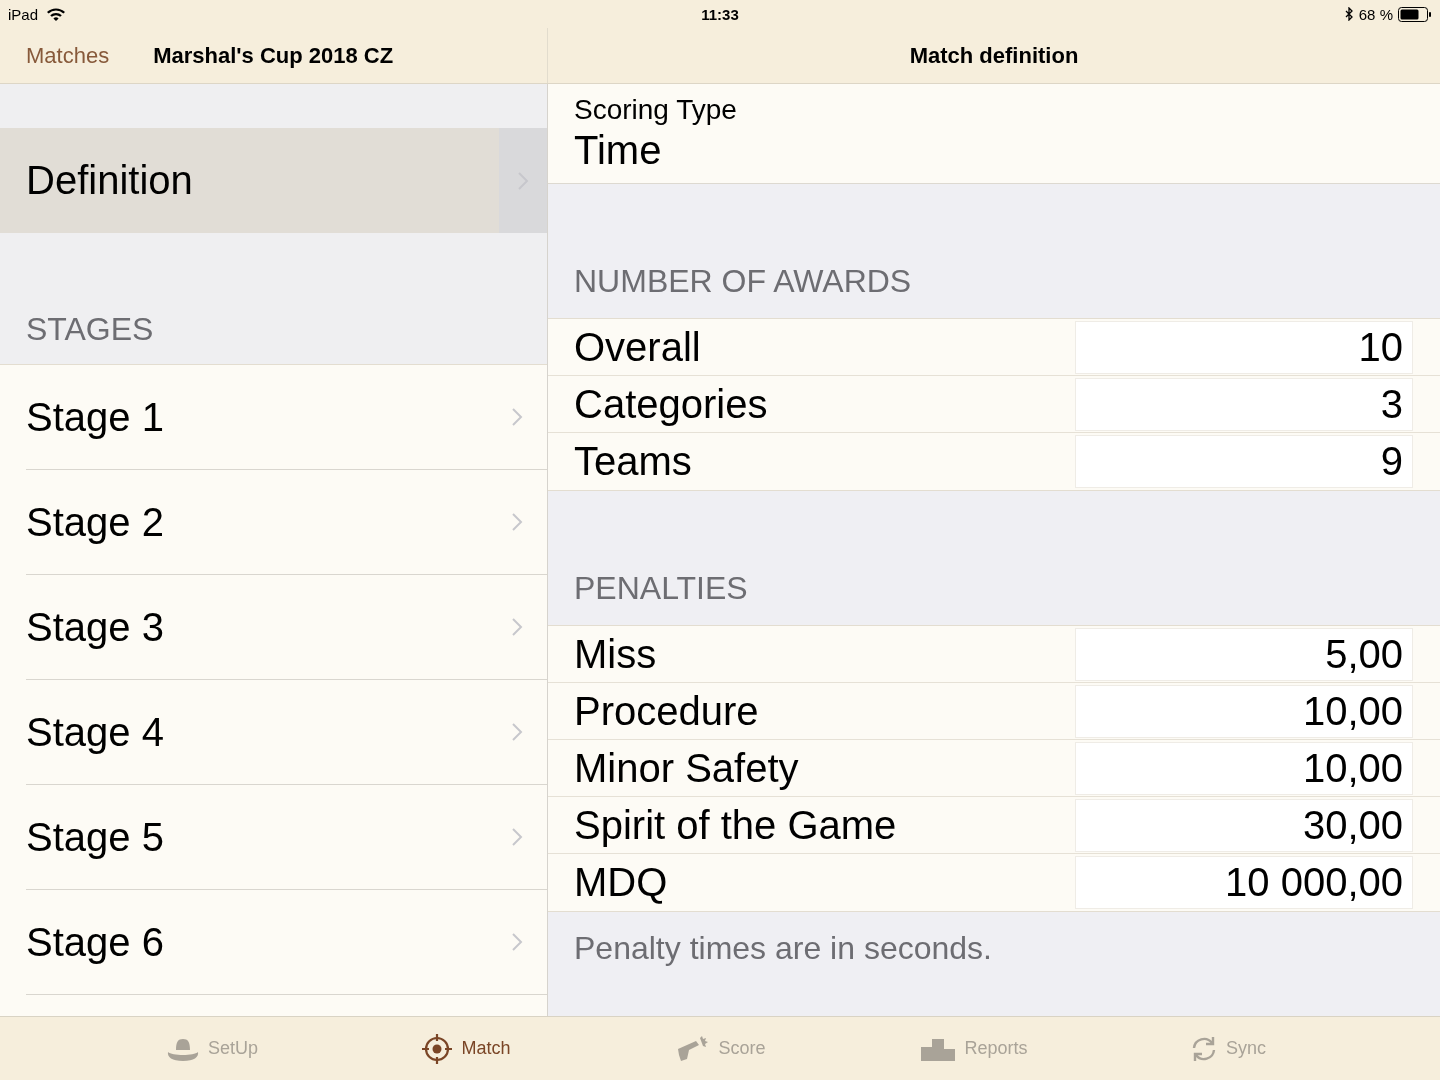  What do you see at coordinates (671, 404) in the screenshot?
I see `row-label: Categories` at bounding box center [671, 404].